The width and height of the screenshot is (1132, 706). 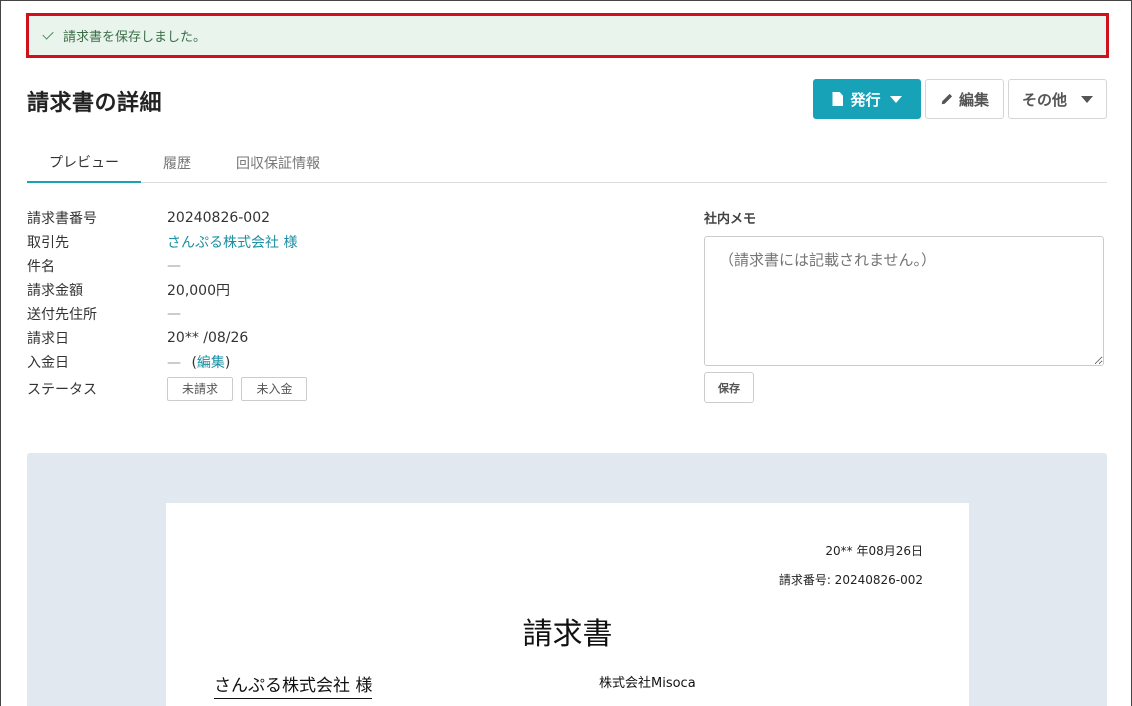 What do you see at coordinates (104, 314) in the screenshot?
I see `detail-row-ship-to: 送付先住所 —` at bounding box center [104, 314].